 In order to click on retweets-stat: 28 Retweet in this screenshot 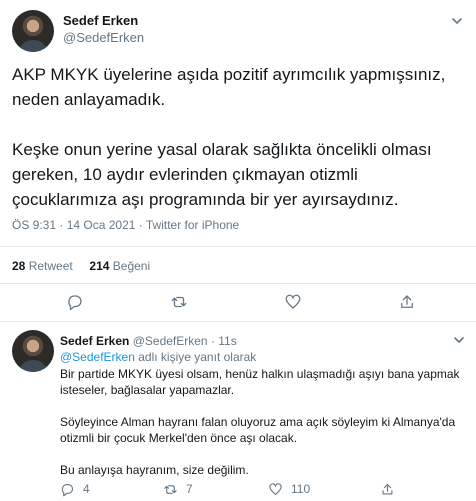, I will do `click(42, 266)`.